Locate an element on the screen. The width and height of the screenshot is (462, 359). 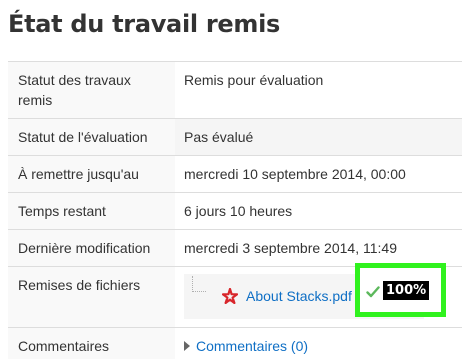
expand-arrow-icon is located at coordinates (187, 346).